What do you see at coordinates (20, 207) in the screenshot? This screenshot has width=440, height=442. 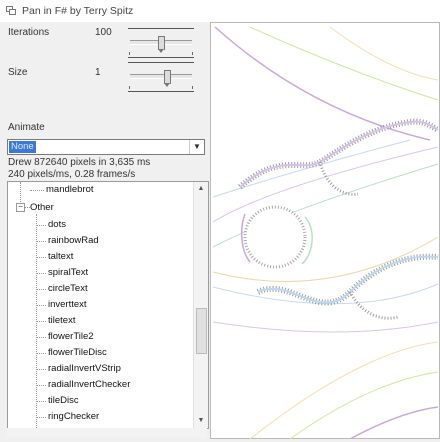 I see `collapse-icon: −` at bounding box center [20, 207].